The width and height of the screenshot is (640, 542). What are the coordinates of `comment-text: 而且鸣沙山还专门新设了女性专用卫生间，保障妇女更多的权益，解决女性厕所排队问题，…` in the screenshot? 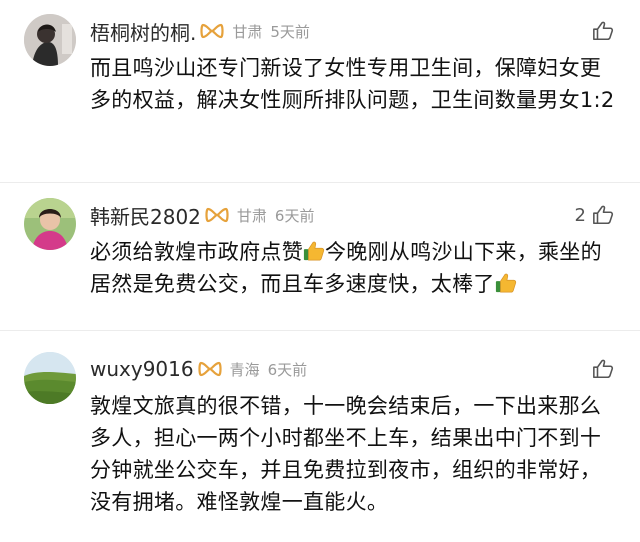 It's located at (352, 84).